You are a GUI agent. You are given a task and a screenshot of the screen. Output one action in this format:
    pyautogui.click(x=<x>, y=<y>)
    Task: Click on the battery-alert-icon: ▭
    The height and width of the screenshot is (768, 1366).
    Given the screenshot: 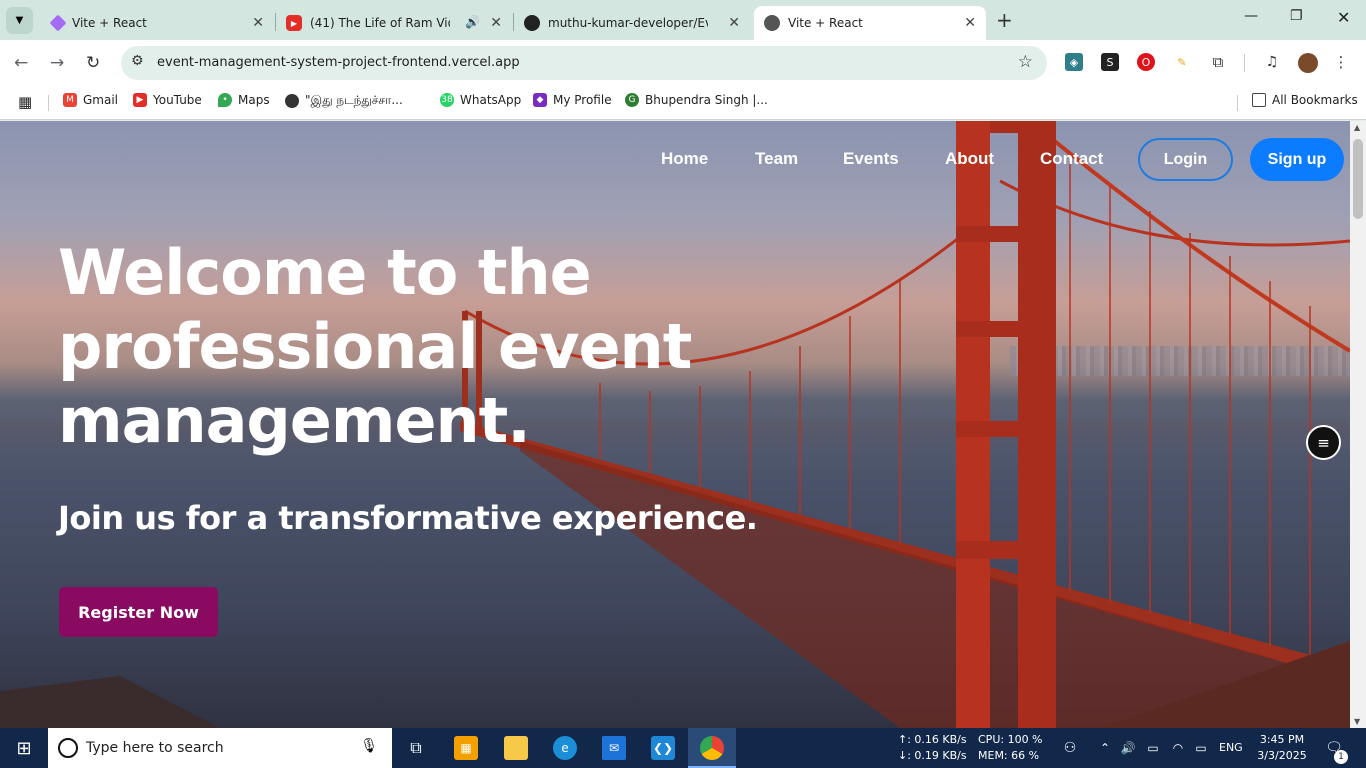 What is the action you would take?
    pyautogui.click(x=1153, y=748)
    